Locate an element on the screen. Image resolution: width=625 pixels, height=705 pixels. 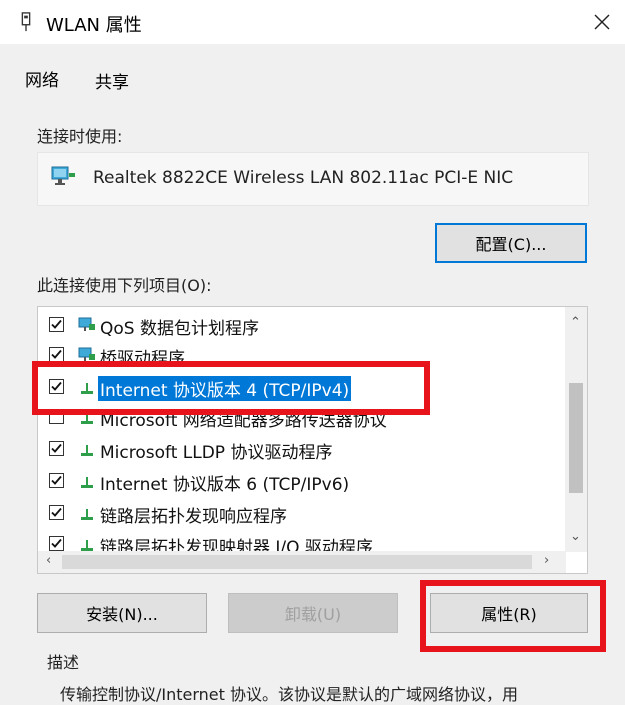
tab-sharing: 共享 is located at coordinates (112, 80).